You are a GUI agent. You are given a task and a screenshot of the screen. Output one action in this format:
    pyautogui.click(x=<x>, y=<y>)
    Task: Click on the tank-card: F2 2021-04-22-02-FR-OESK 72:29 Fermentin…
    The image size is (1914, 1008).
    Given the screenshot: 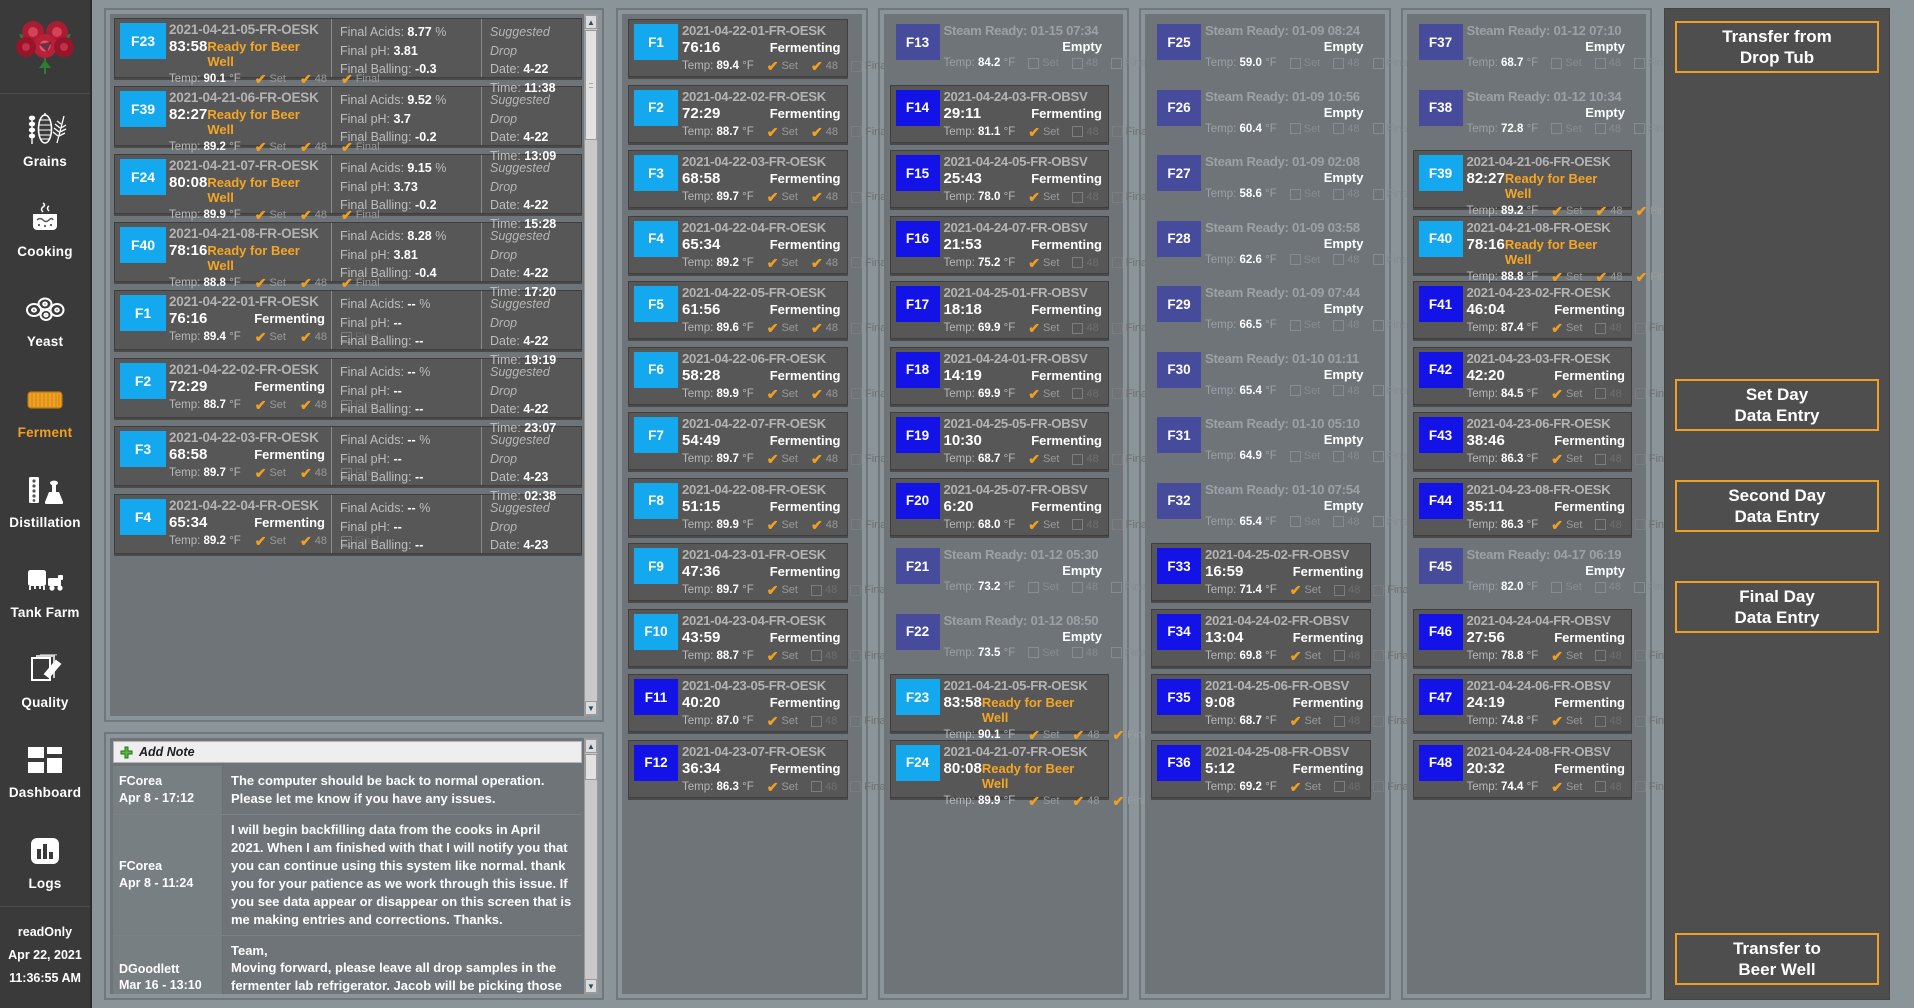 What is the action you would take?
    pyautogui.click(x=758, y=113)
    